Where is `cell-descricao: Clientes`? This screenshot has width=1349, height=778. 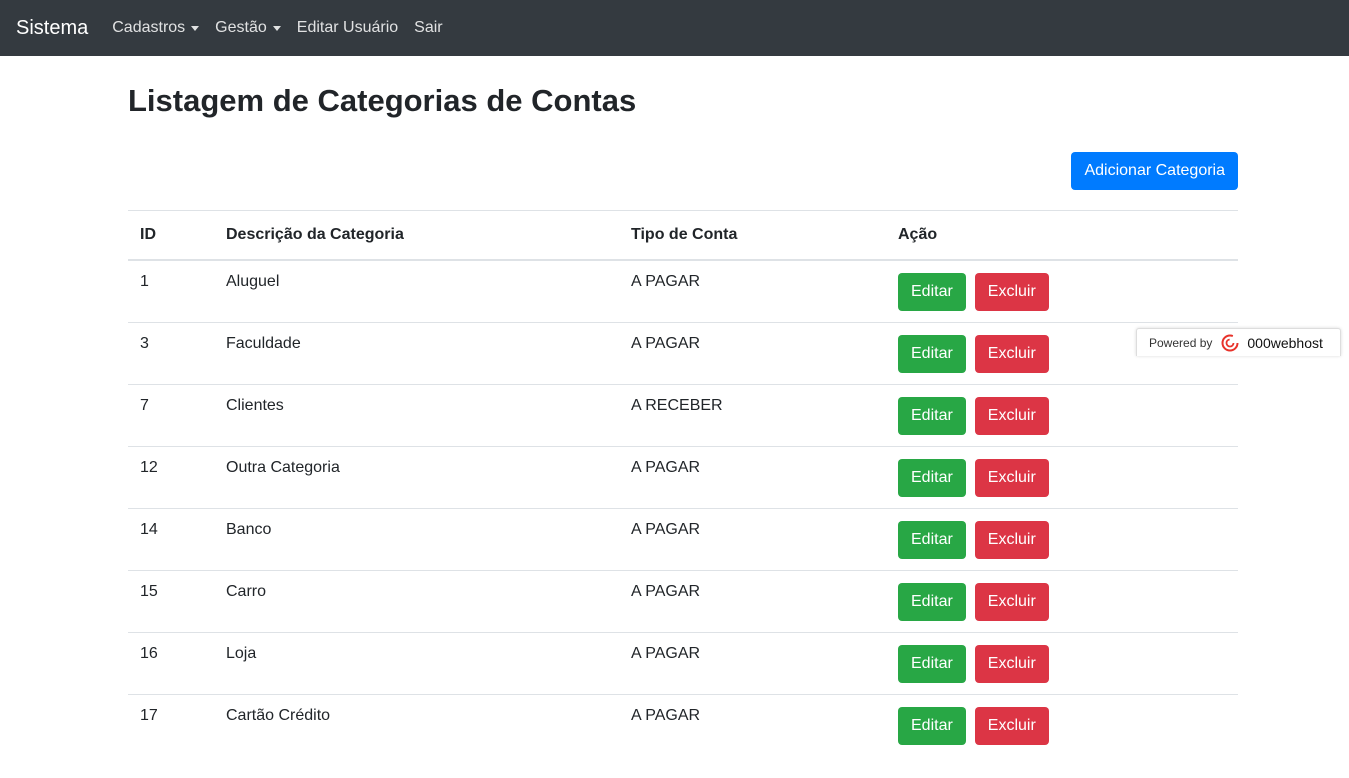
cell-descricao: Clientes is located at coordinates (416, 414).